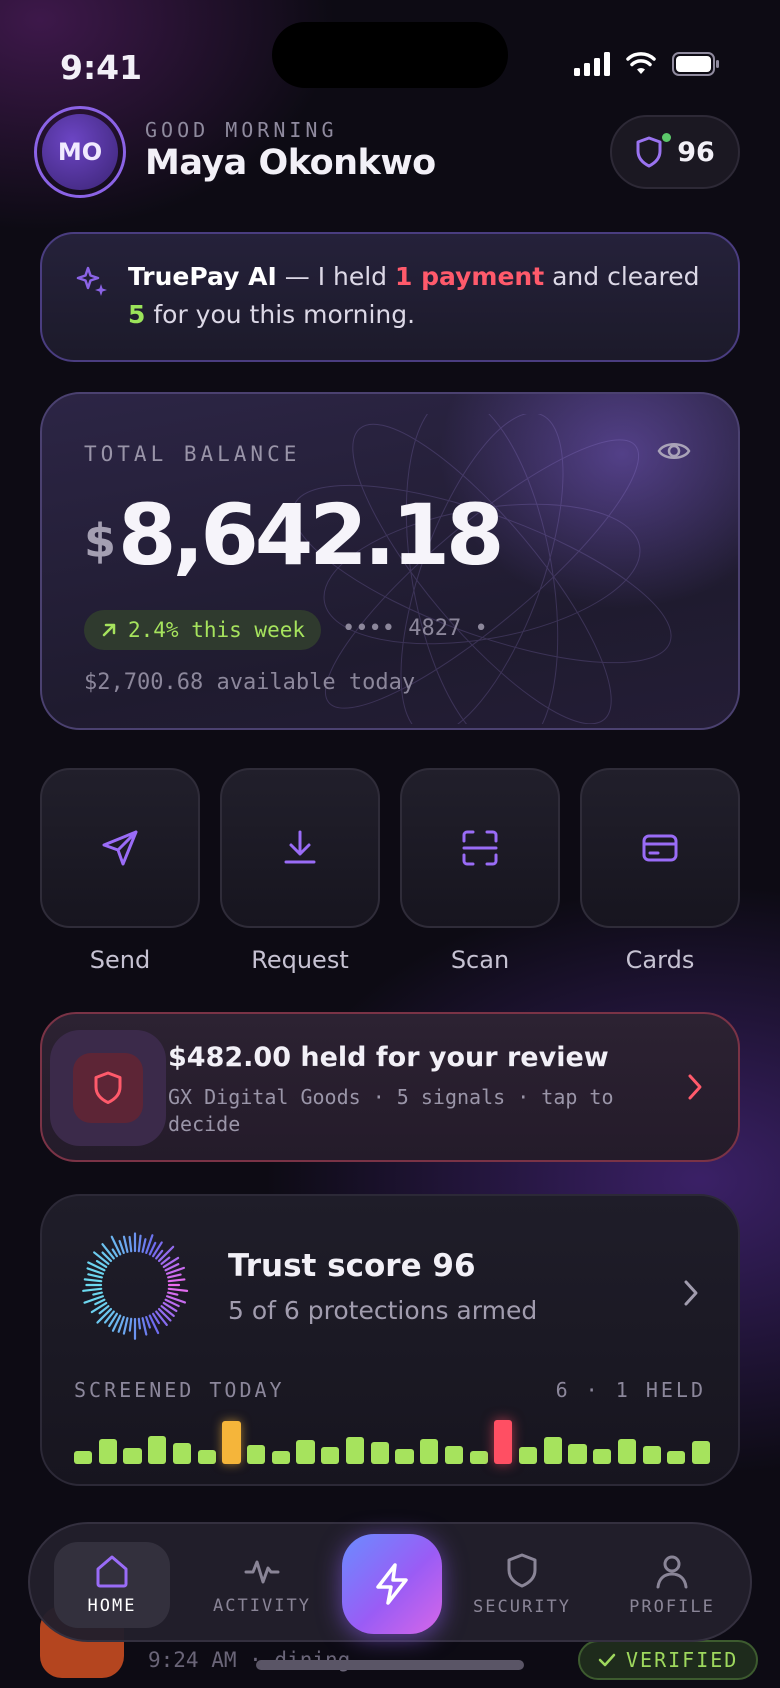 This screenshot has height=1688, width=780. Describe the element at coordinates (101, 67) in the screenshot. I see `status-time: 9:41` at that location.